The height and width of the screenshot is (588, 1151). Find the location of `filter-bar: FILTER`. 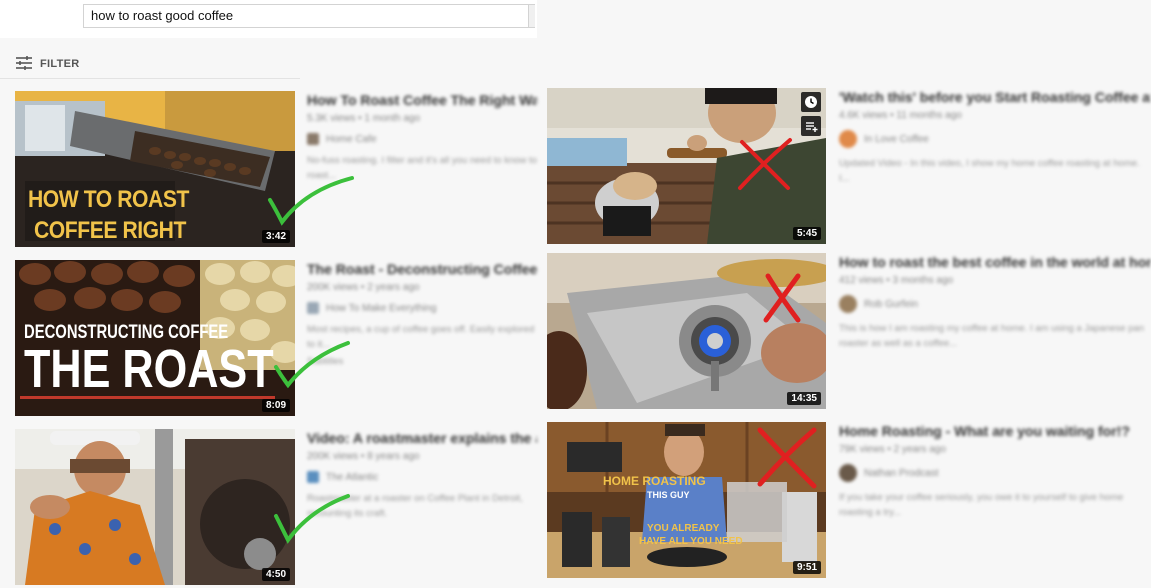

filter-bar: FILTER is located at coordinates (150, 62).